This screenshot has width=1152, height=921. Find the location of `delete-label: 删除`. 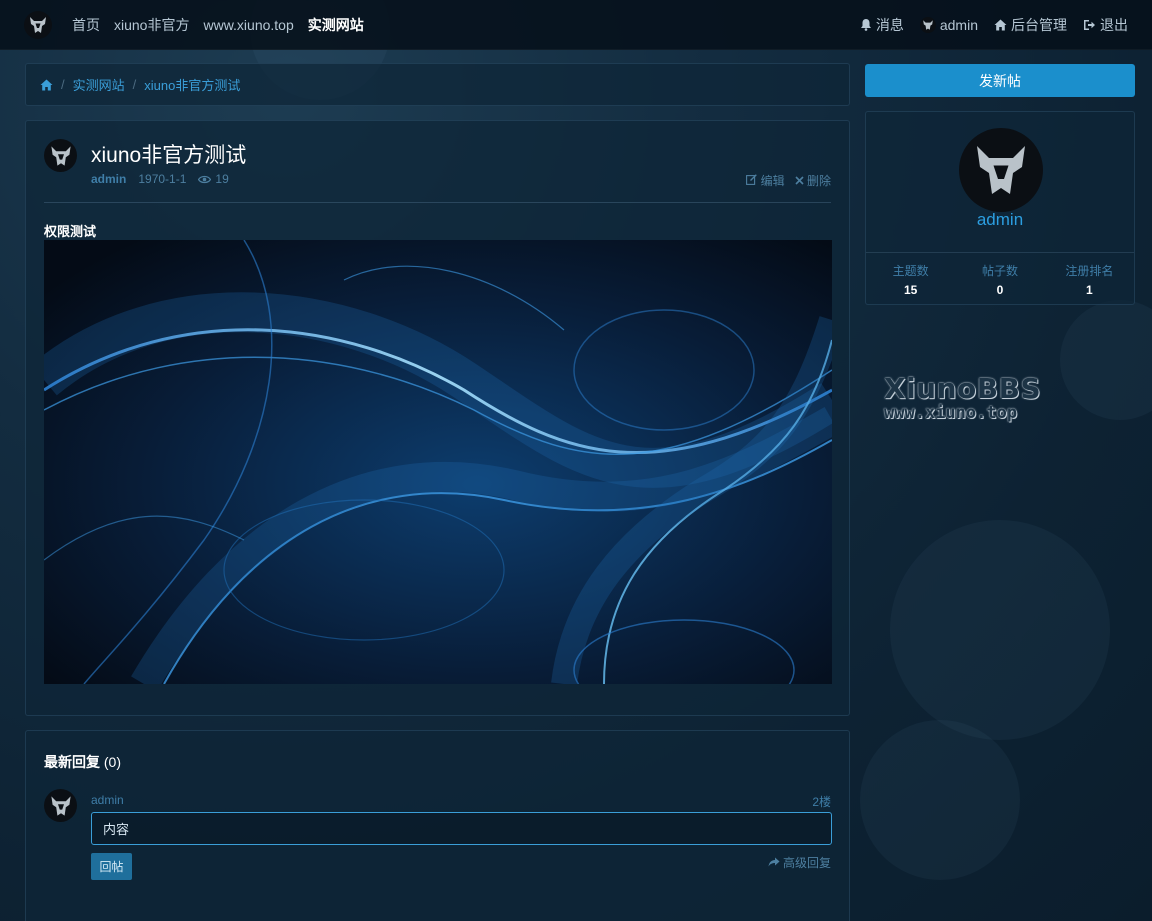

delete-label: 删除 is located at coordinates (818, 181).